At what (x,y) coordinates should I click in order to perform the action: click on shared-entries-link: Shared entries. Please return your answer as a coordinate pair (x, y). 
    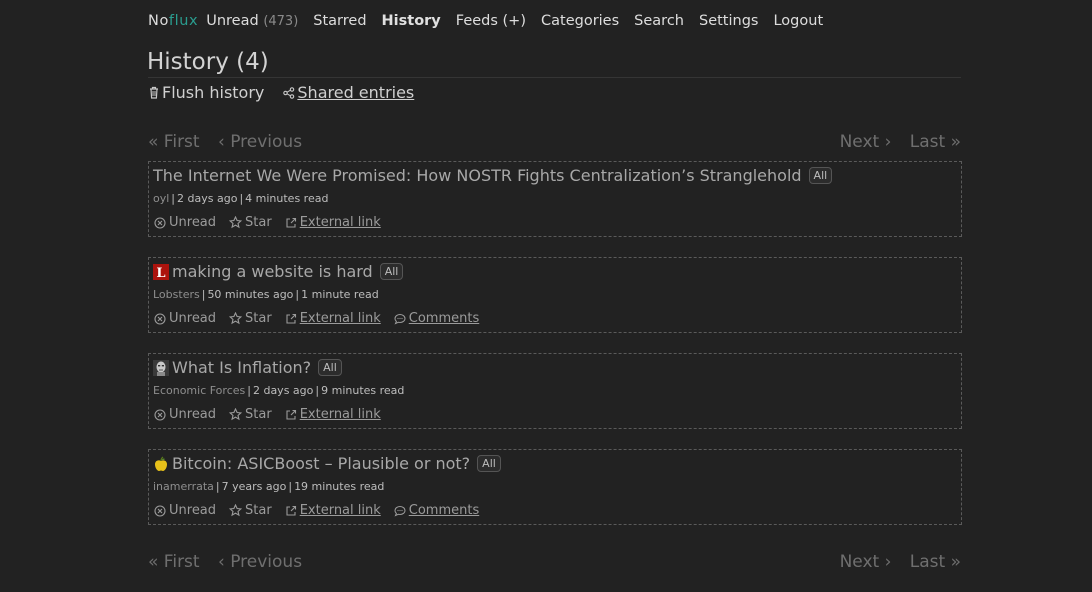
    Looking at the image, I should click on (348, 92).